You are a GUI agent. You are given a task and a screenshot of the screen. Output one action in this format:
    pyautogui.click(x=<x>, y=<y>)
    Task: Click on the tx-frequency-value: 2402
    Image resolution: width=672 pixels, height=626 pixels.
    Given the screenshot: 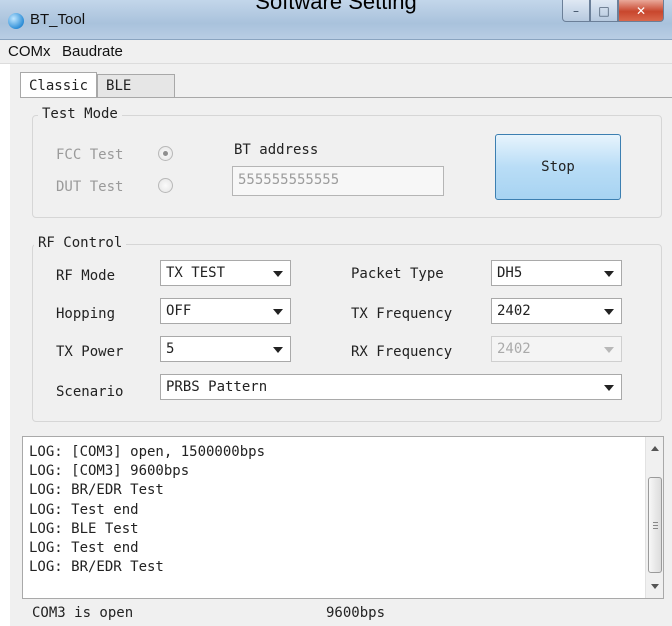 What is the action you would take?
    pyautogui.click(x=514, y=311)
    